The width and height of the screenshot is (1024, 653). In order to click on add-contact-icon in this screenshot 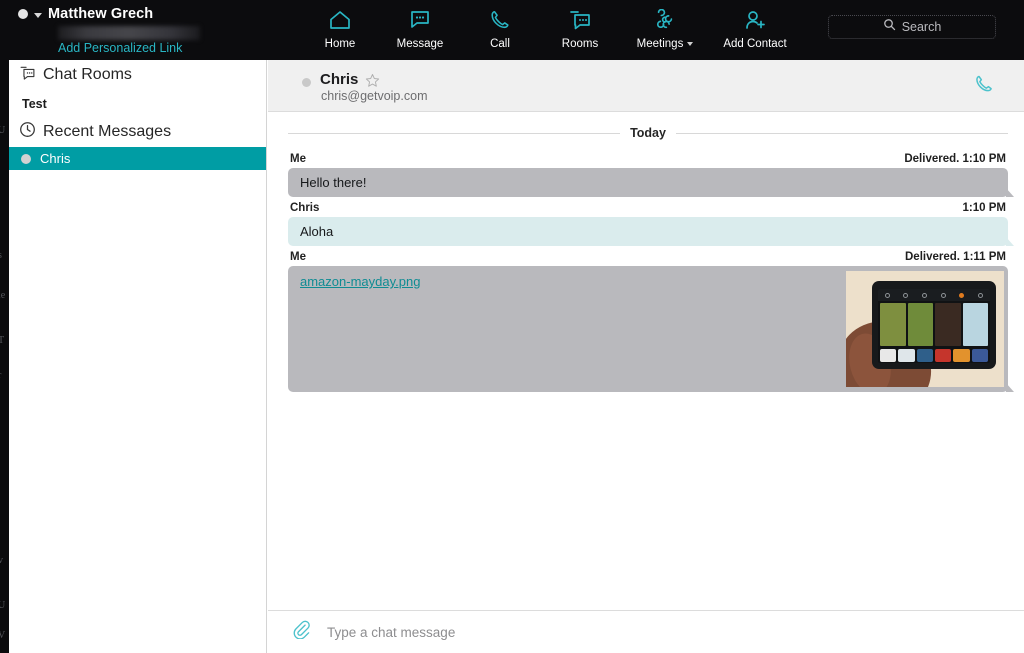, I will do `click(755, 20)`.